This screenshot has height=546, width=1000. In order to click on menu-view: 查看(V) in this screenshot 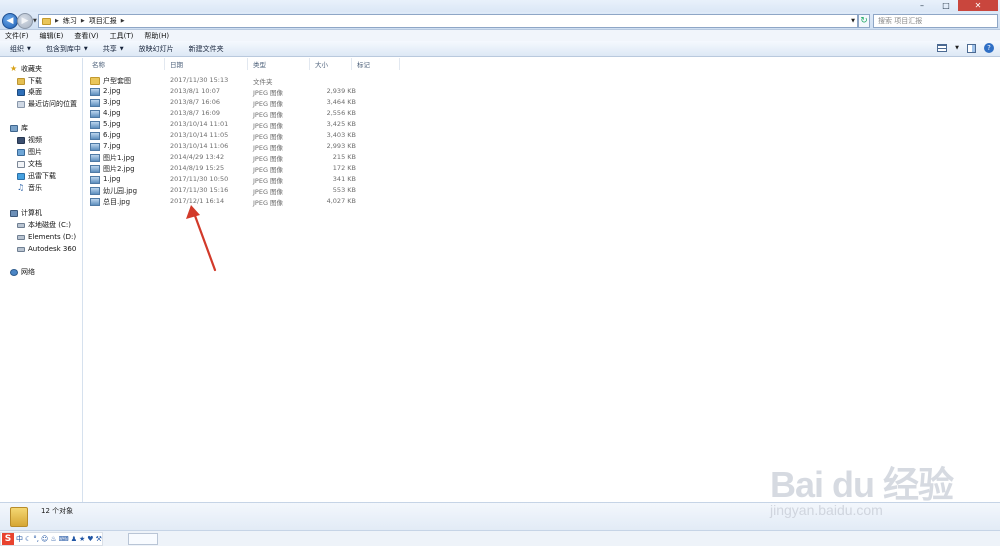, I will do `click(86, 36)`.